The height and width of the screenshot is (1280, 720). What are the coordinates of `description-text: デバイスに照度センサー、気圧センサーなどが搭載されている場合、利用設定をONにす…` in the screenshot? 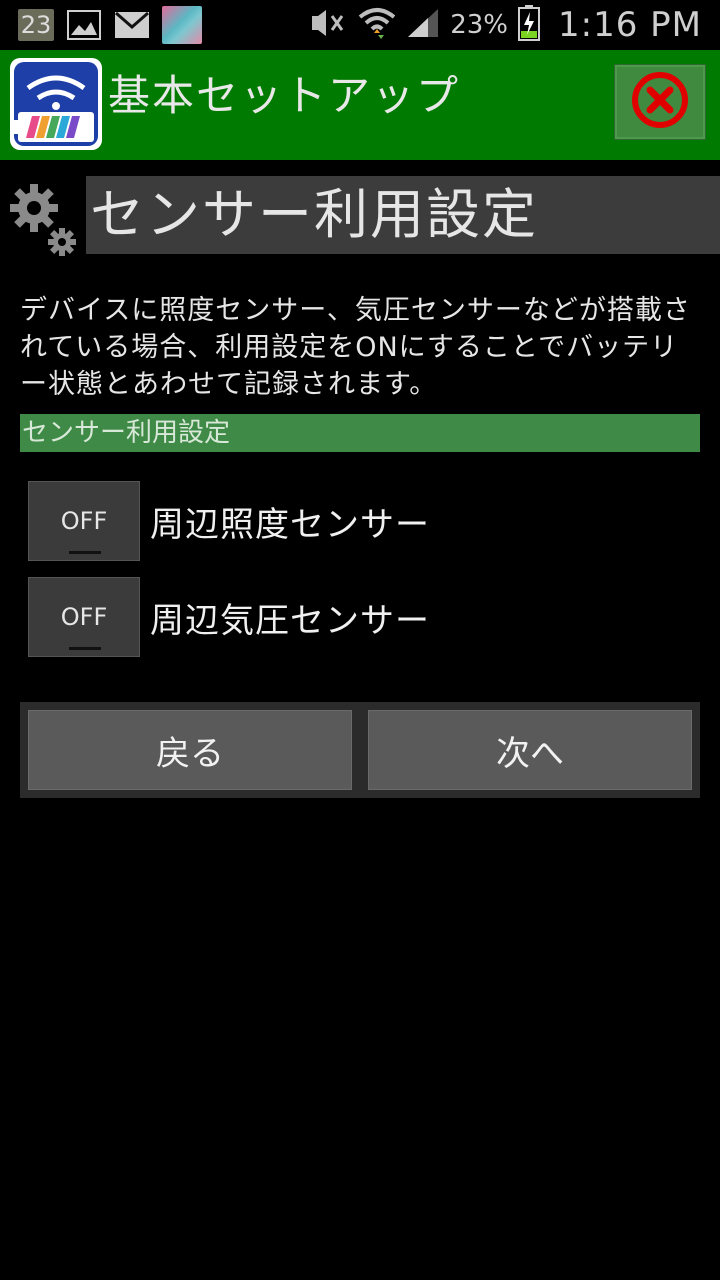 It's located at (355, 347).